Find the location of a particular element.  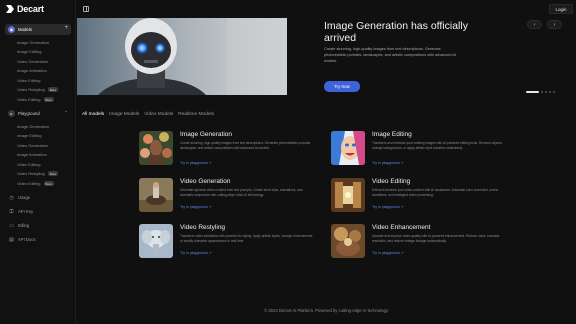

card-title: Video Editing is located at coordinates (391, 181).